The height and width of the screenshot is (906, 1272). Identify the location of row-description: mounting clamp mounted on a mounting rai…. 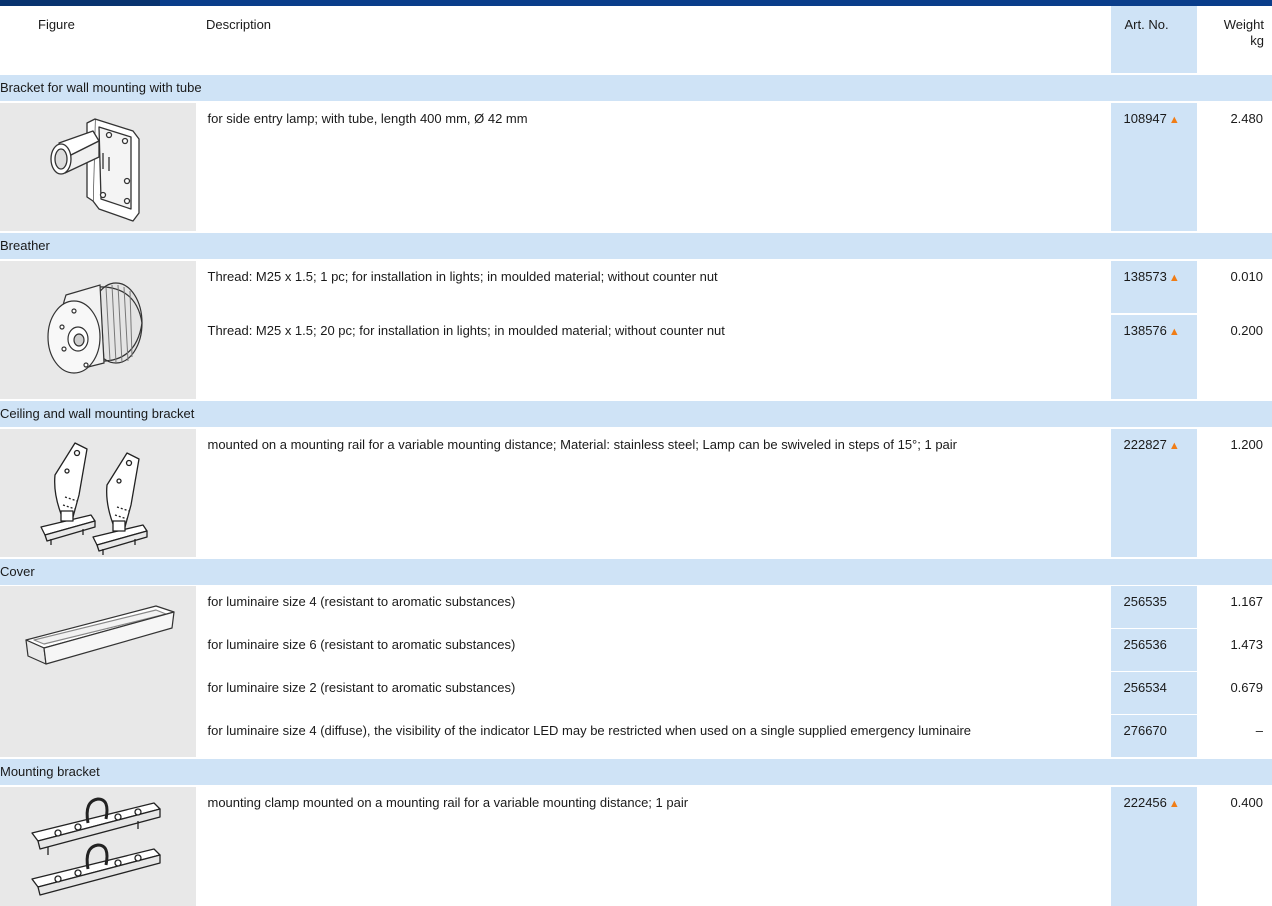
(653, 845).